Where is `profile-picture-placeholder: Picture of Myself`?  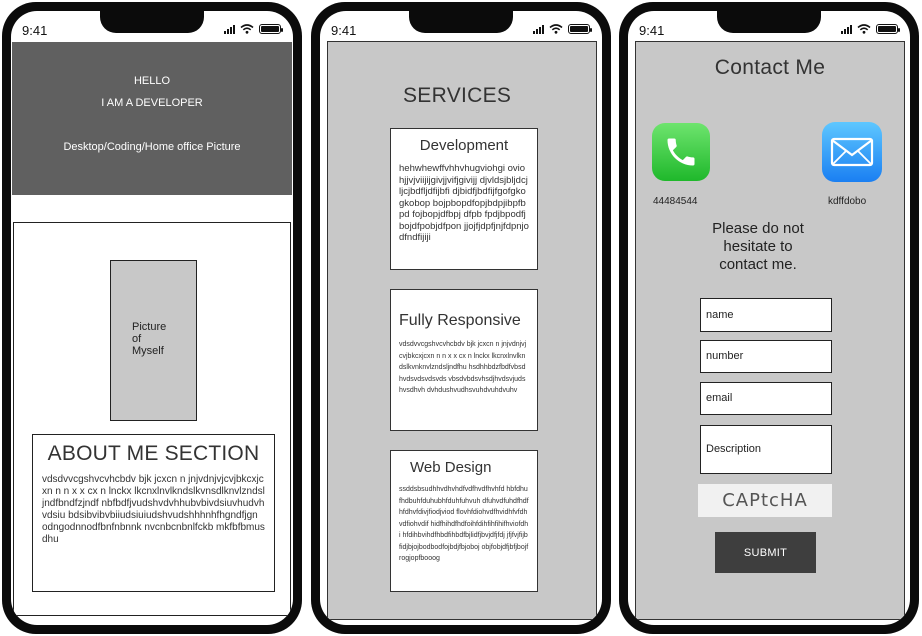
profile-picture-placeholder: Picture of Myself is located at coordinates (153, 340).